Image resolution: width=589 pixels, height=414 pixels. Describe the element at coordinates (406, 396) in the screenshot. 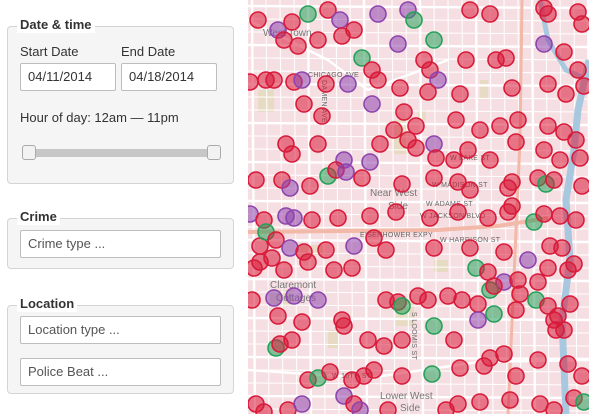

I see `lower-west-line1: Lower West` at that location.